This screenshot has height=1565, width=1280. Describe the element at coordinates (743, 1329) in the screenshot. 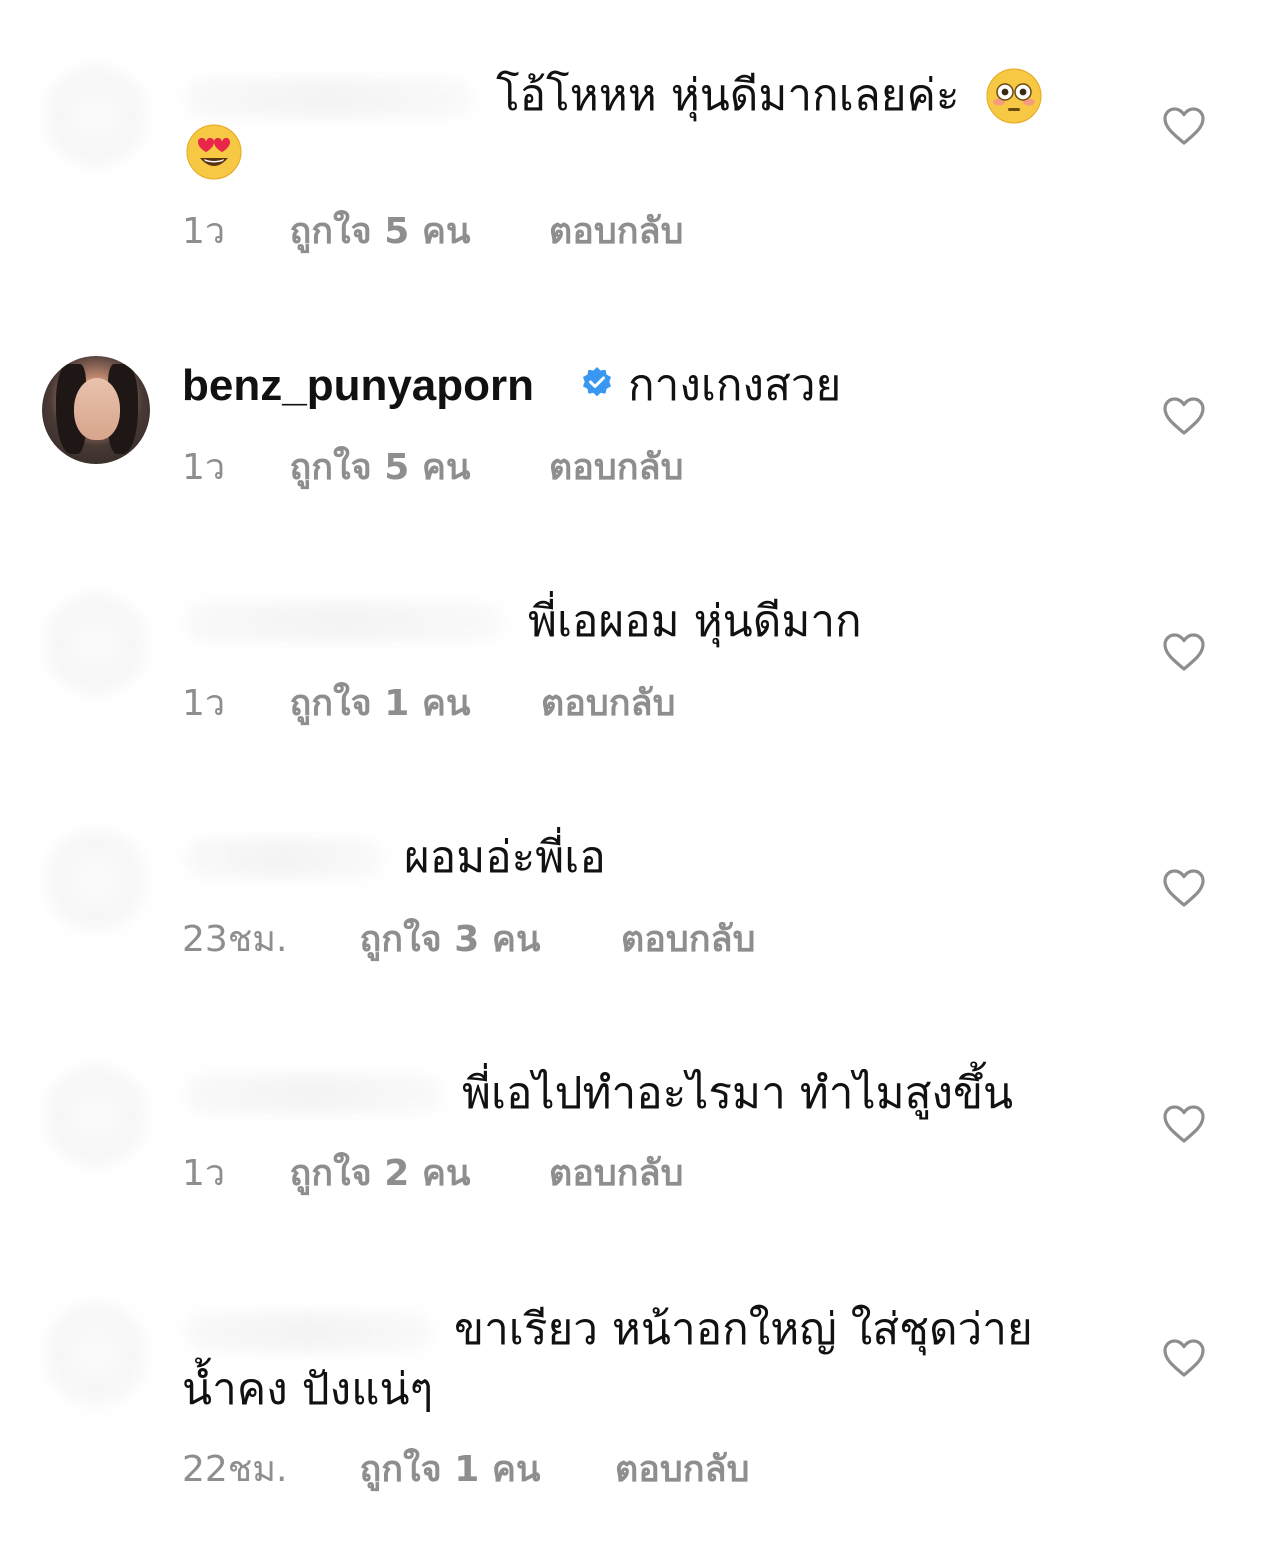

I see `comment-text: ขาเรียว หน้าอกใหญ่ ใส่ชุดว่าย` at that location.